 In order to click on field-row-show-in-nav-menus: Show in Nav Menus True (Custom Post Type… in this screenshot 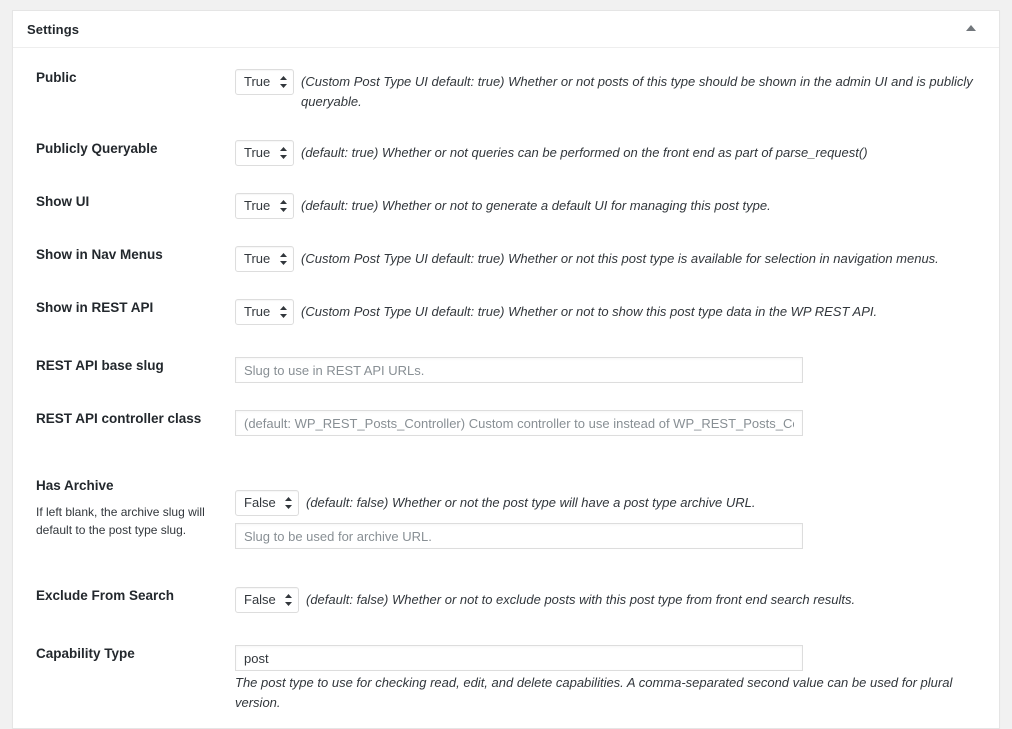, I will do `click(506, 259)`.